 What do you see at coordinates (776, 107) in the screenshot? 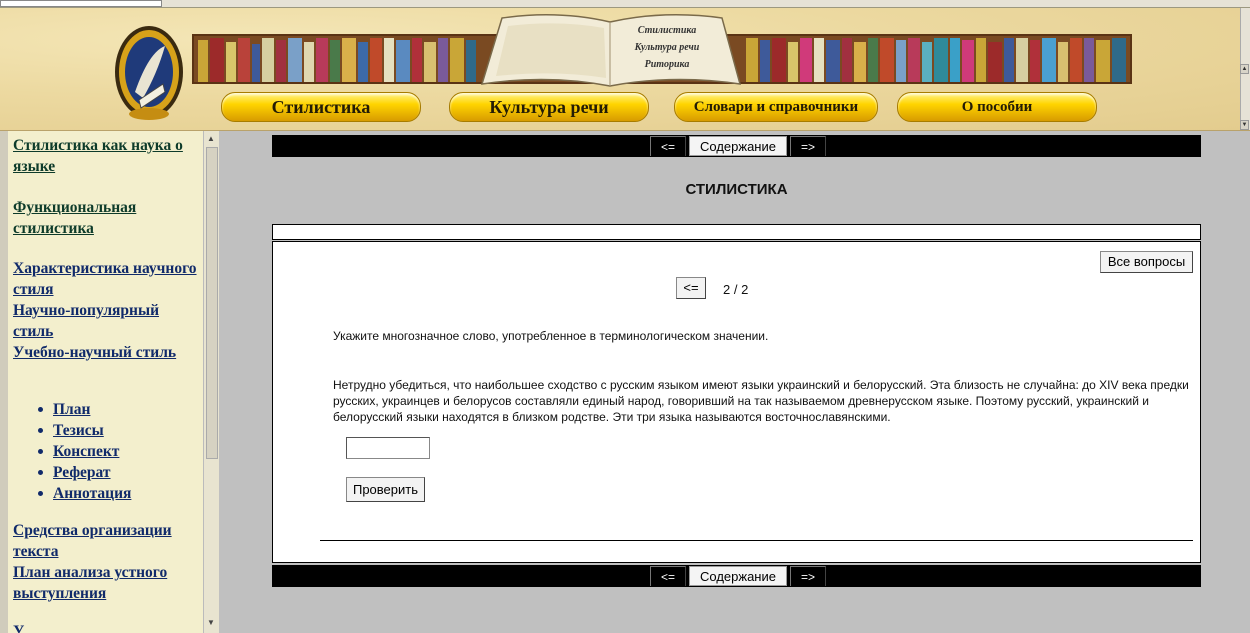
I see `nav-dictionaries-button: Словари и справочники` at bounding box center [776, 107].